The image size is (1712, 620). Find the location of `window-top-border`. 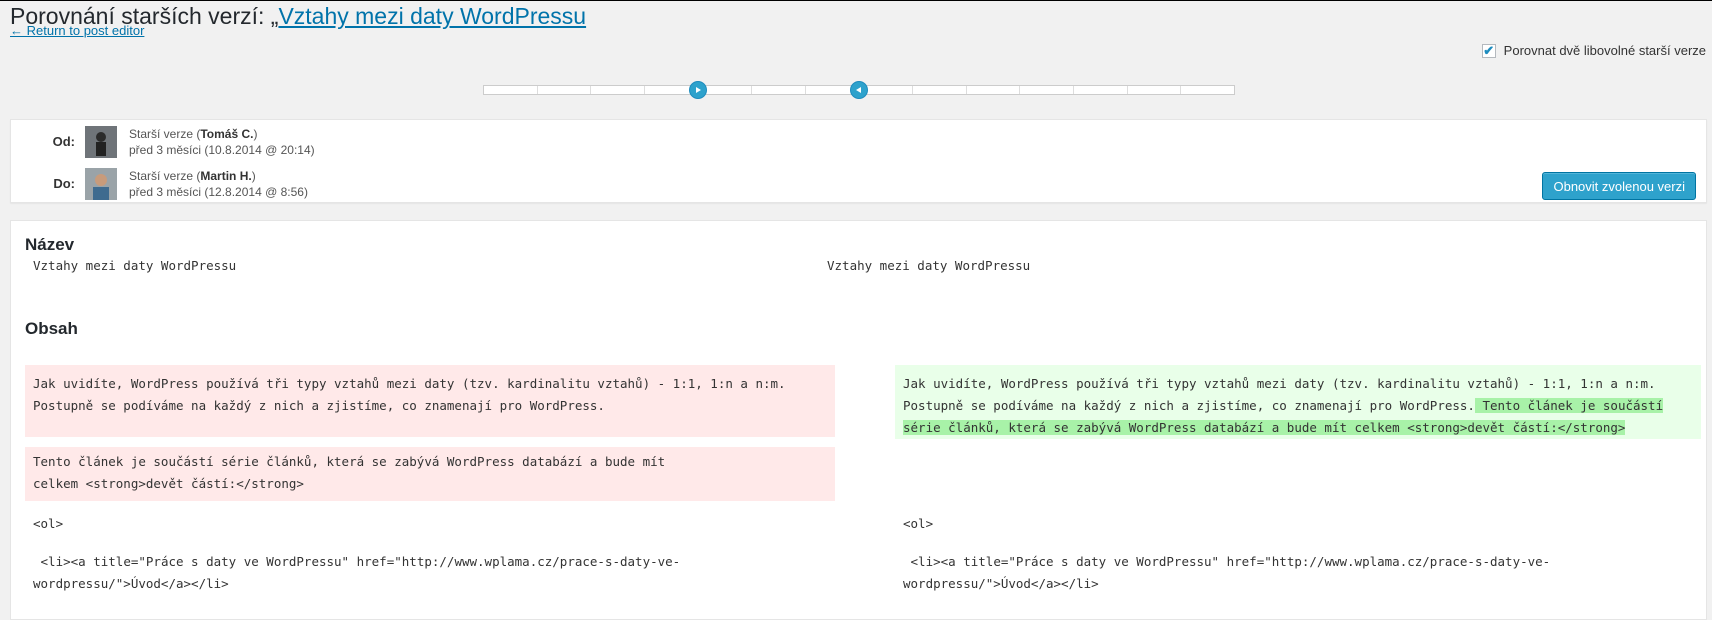

window-top-border is located at coordinates (856, 0).